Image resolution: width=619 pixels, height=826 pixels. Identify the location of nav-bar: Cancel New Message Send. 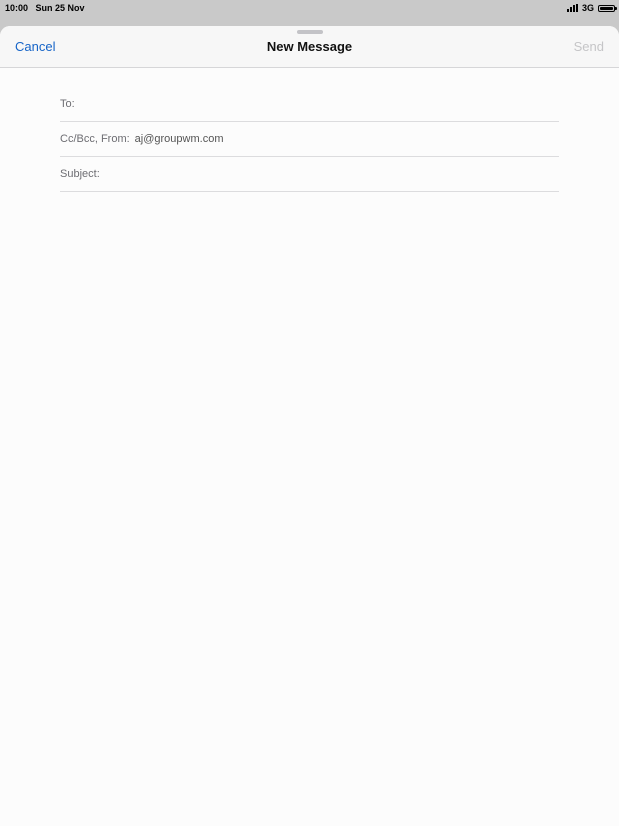
(309, 47).